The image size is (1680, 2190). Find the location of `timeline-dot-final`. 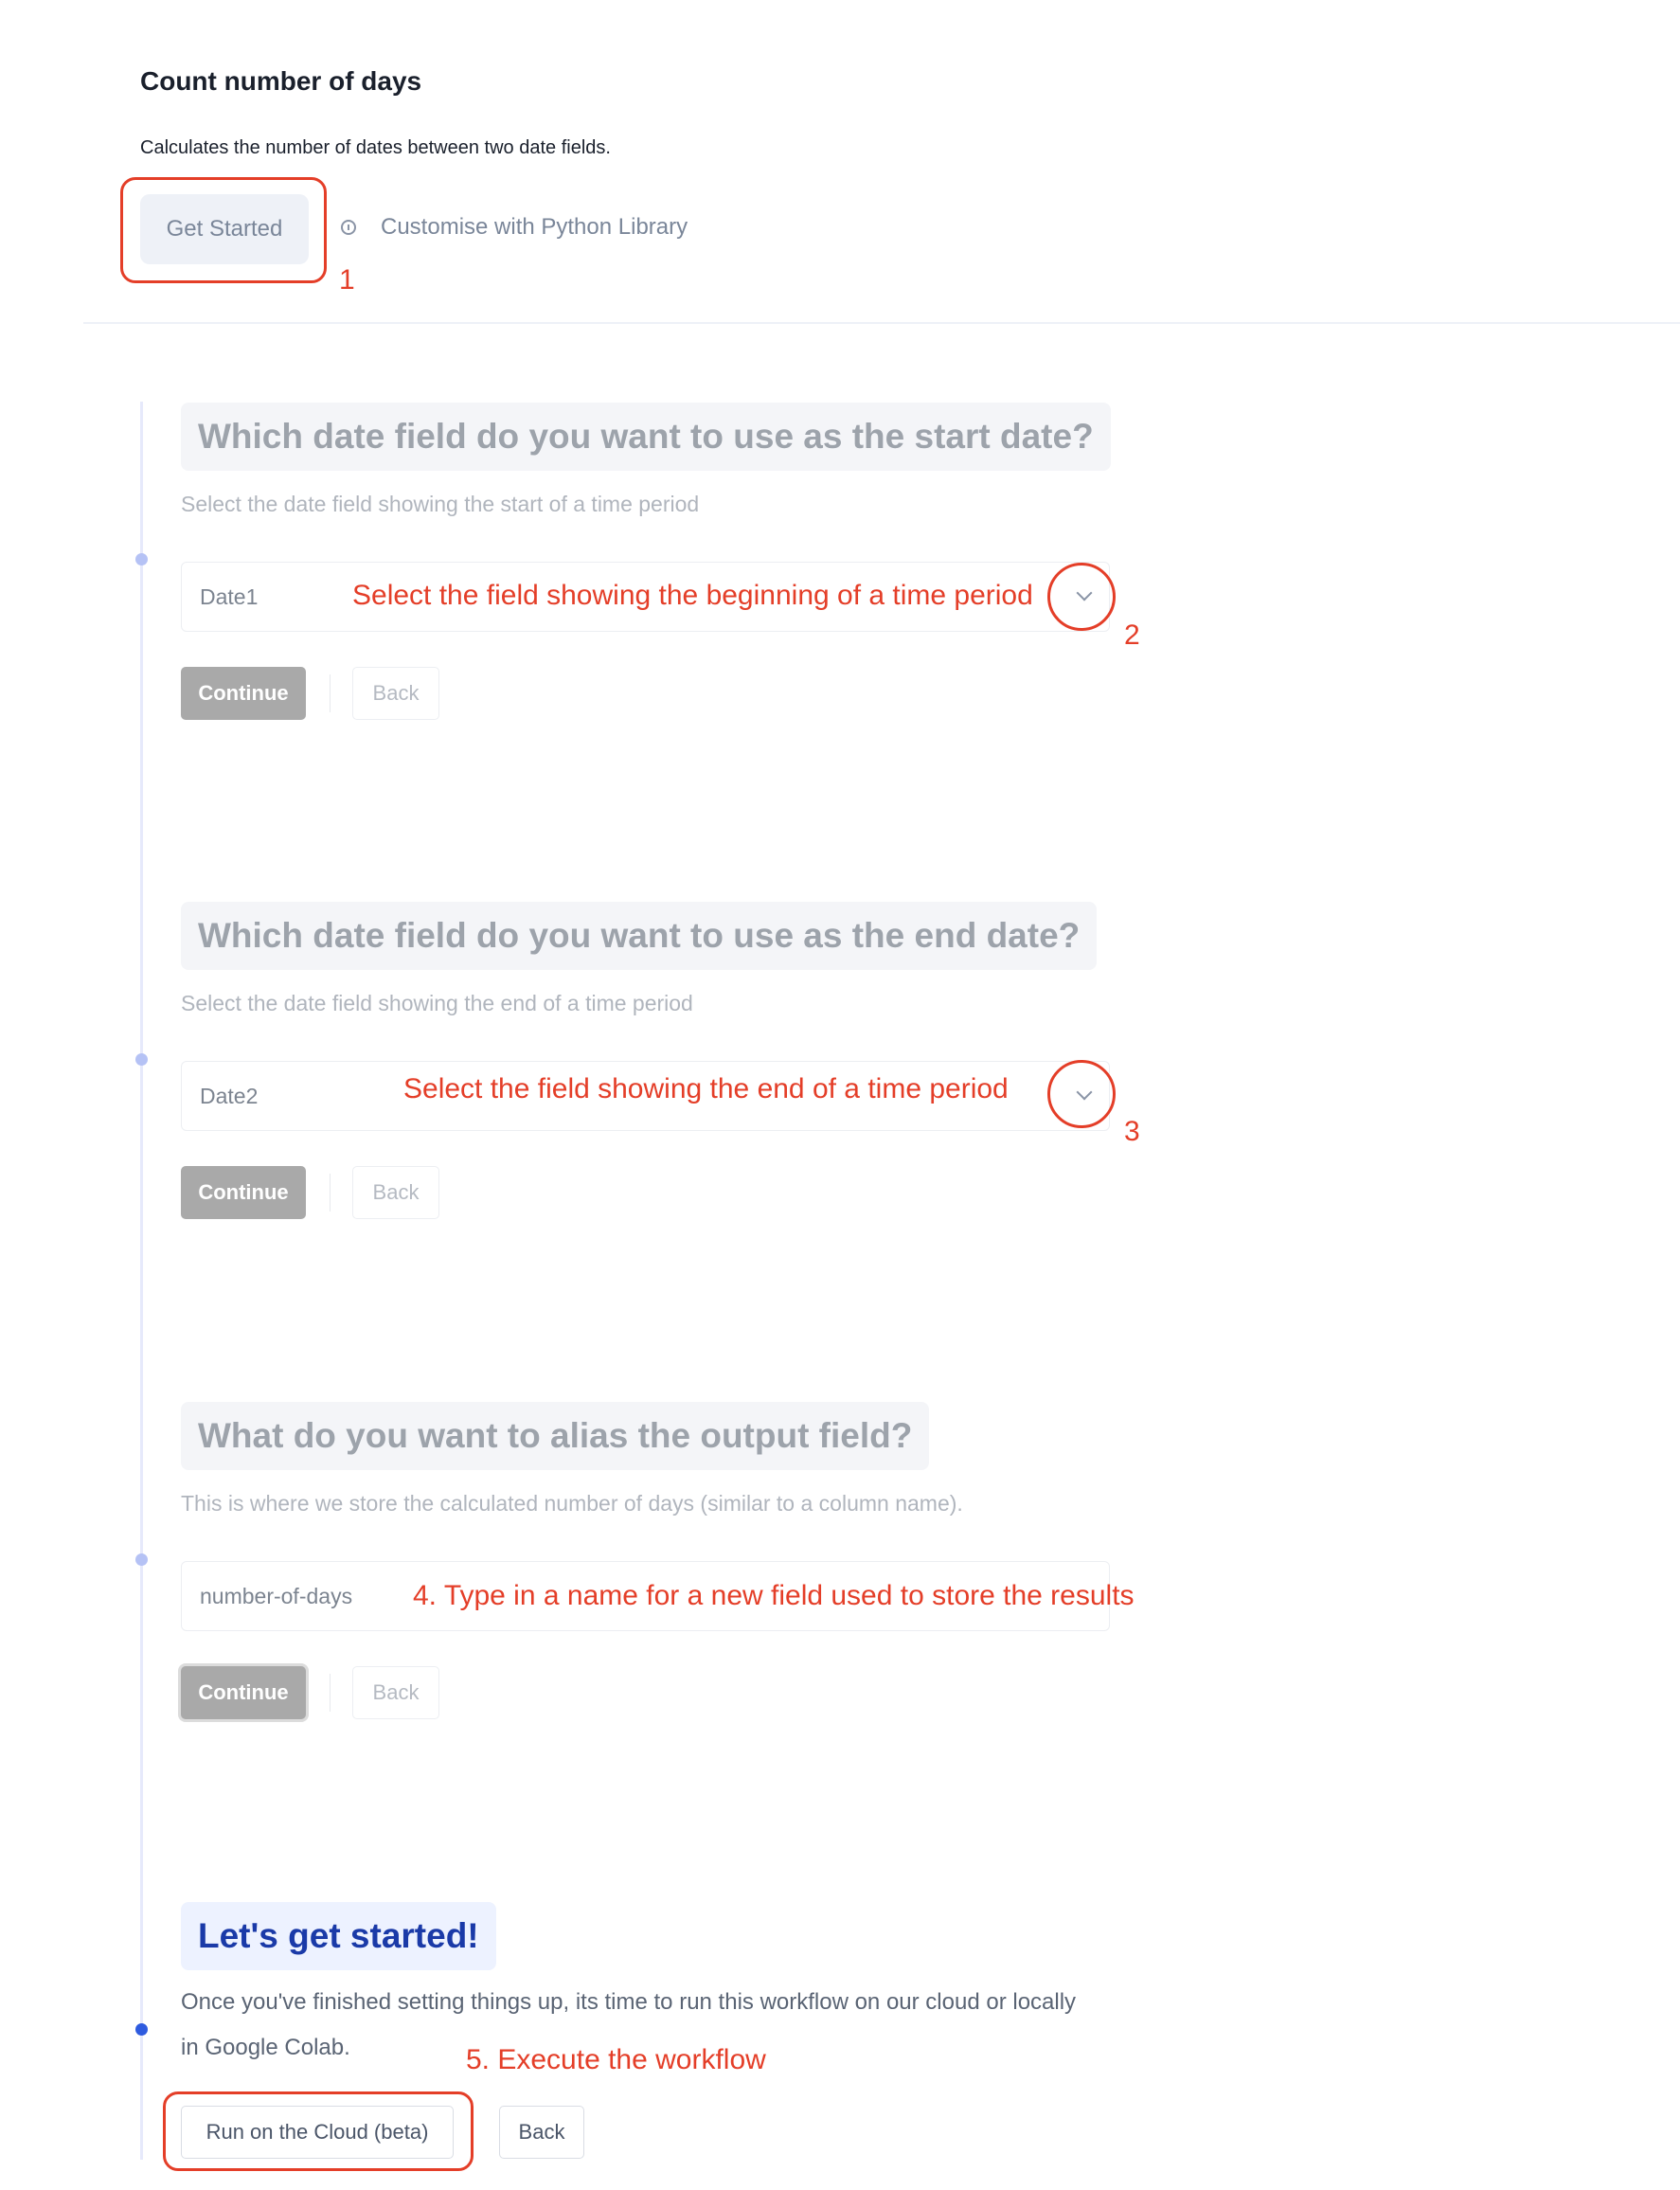

timeline-dot-final is located at coordinates (142, 2029).